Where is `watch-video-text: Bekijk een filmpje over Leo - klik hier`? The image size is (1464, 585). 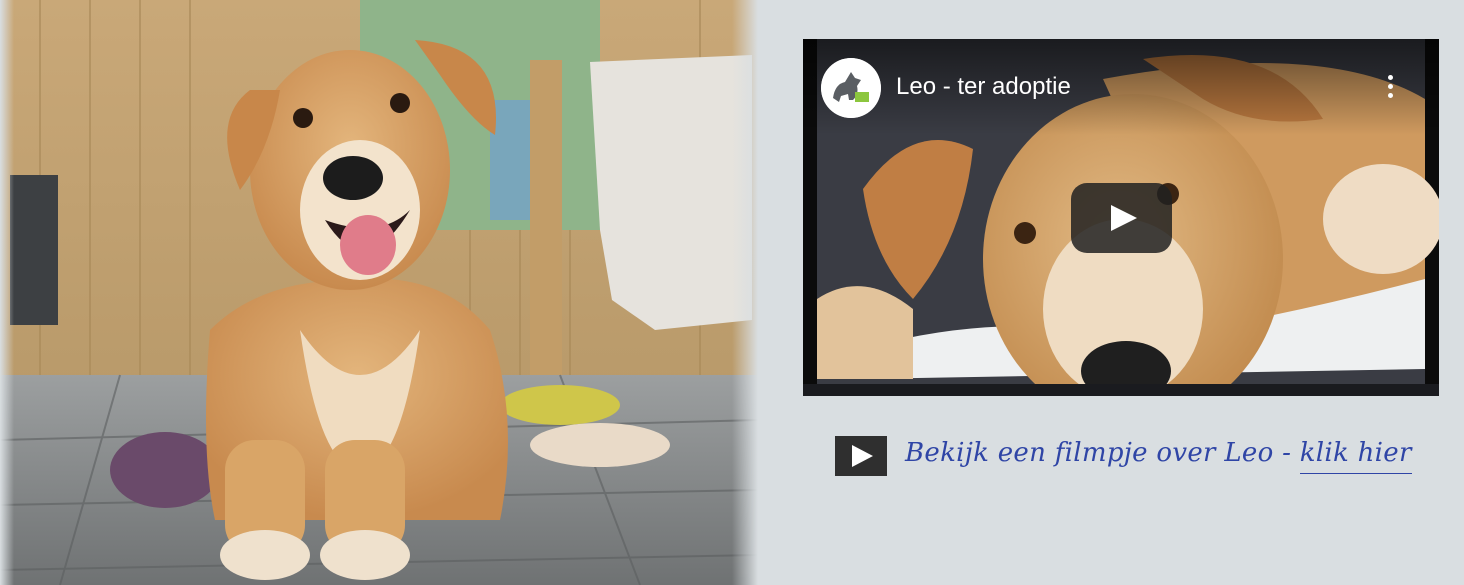 watch-video-text: Bekijk een filmpje over Leo - klik hier is located at coordinates (1158, 456).